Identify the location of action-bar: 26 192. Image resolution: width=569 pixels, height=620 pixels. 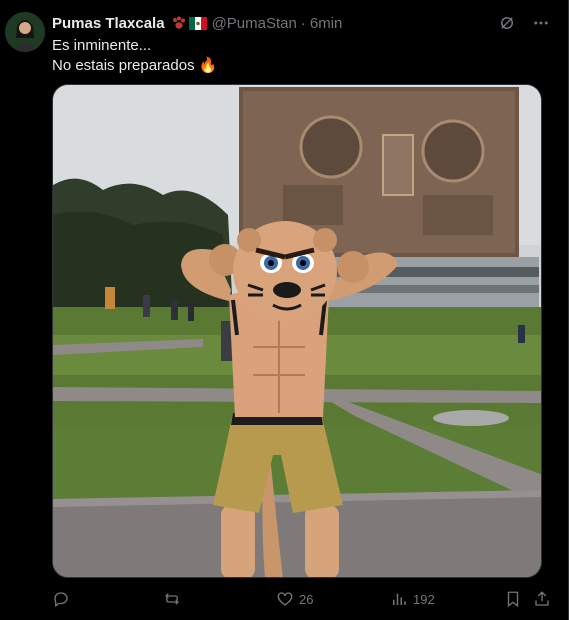
(302, 599).